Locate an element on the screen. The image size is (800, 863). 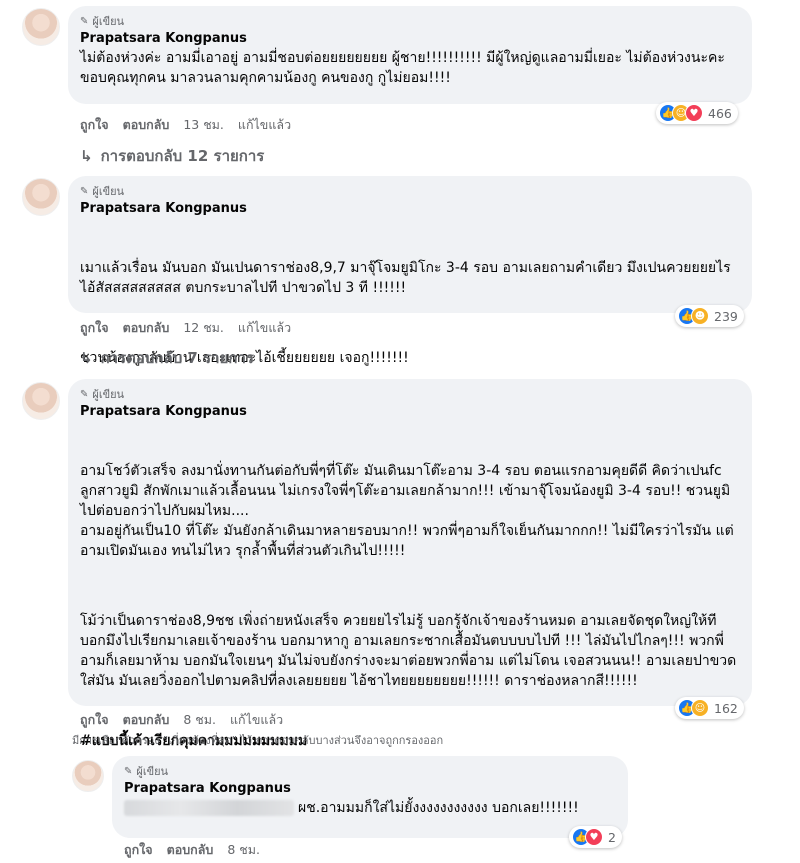
comment-actions: ถูกใจ ตอบกลับ 8 ชม. is located at coordinates (192, 850).